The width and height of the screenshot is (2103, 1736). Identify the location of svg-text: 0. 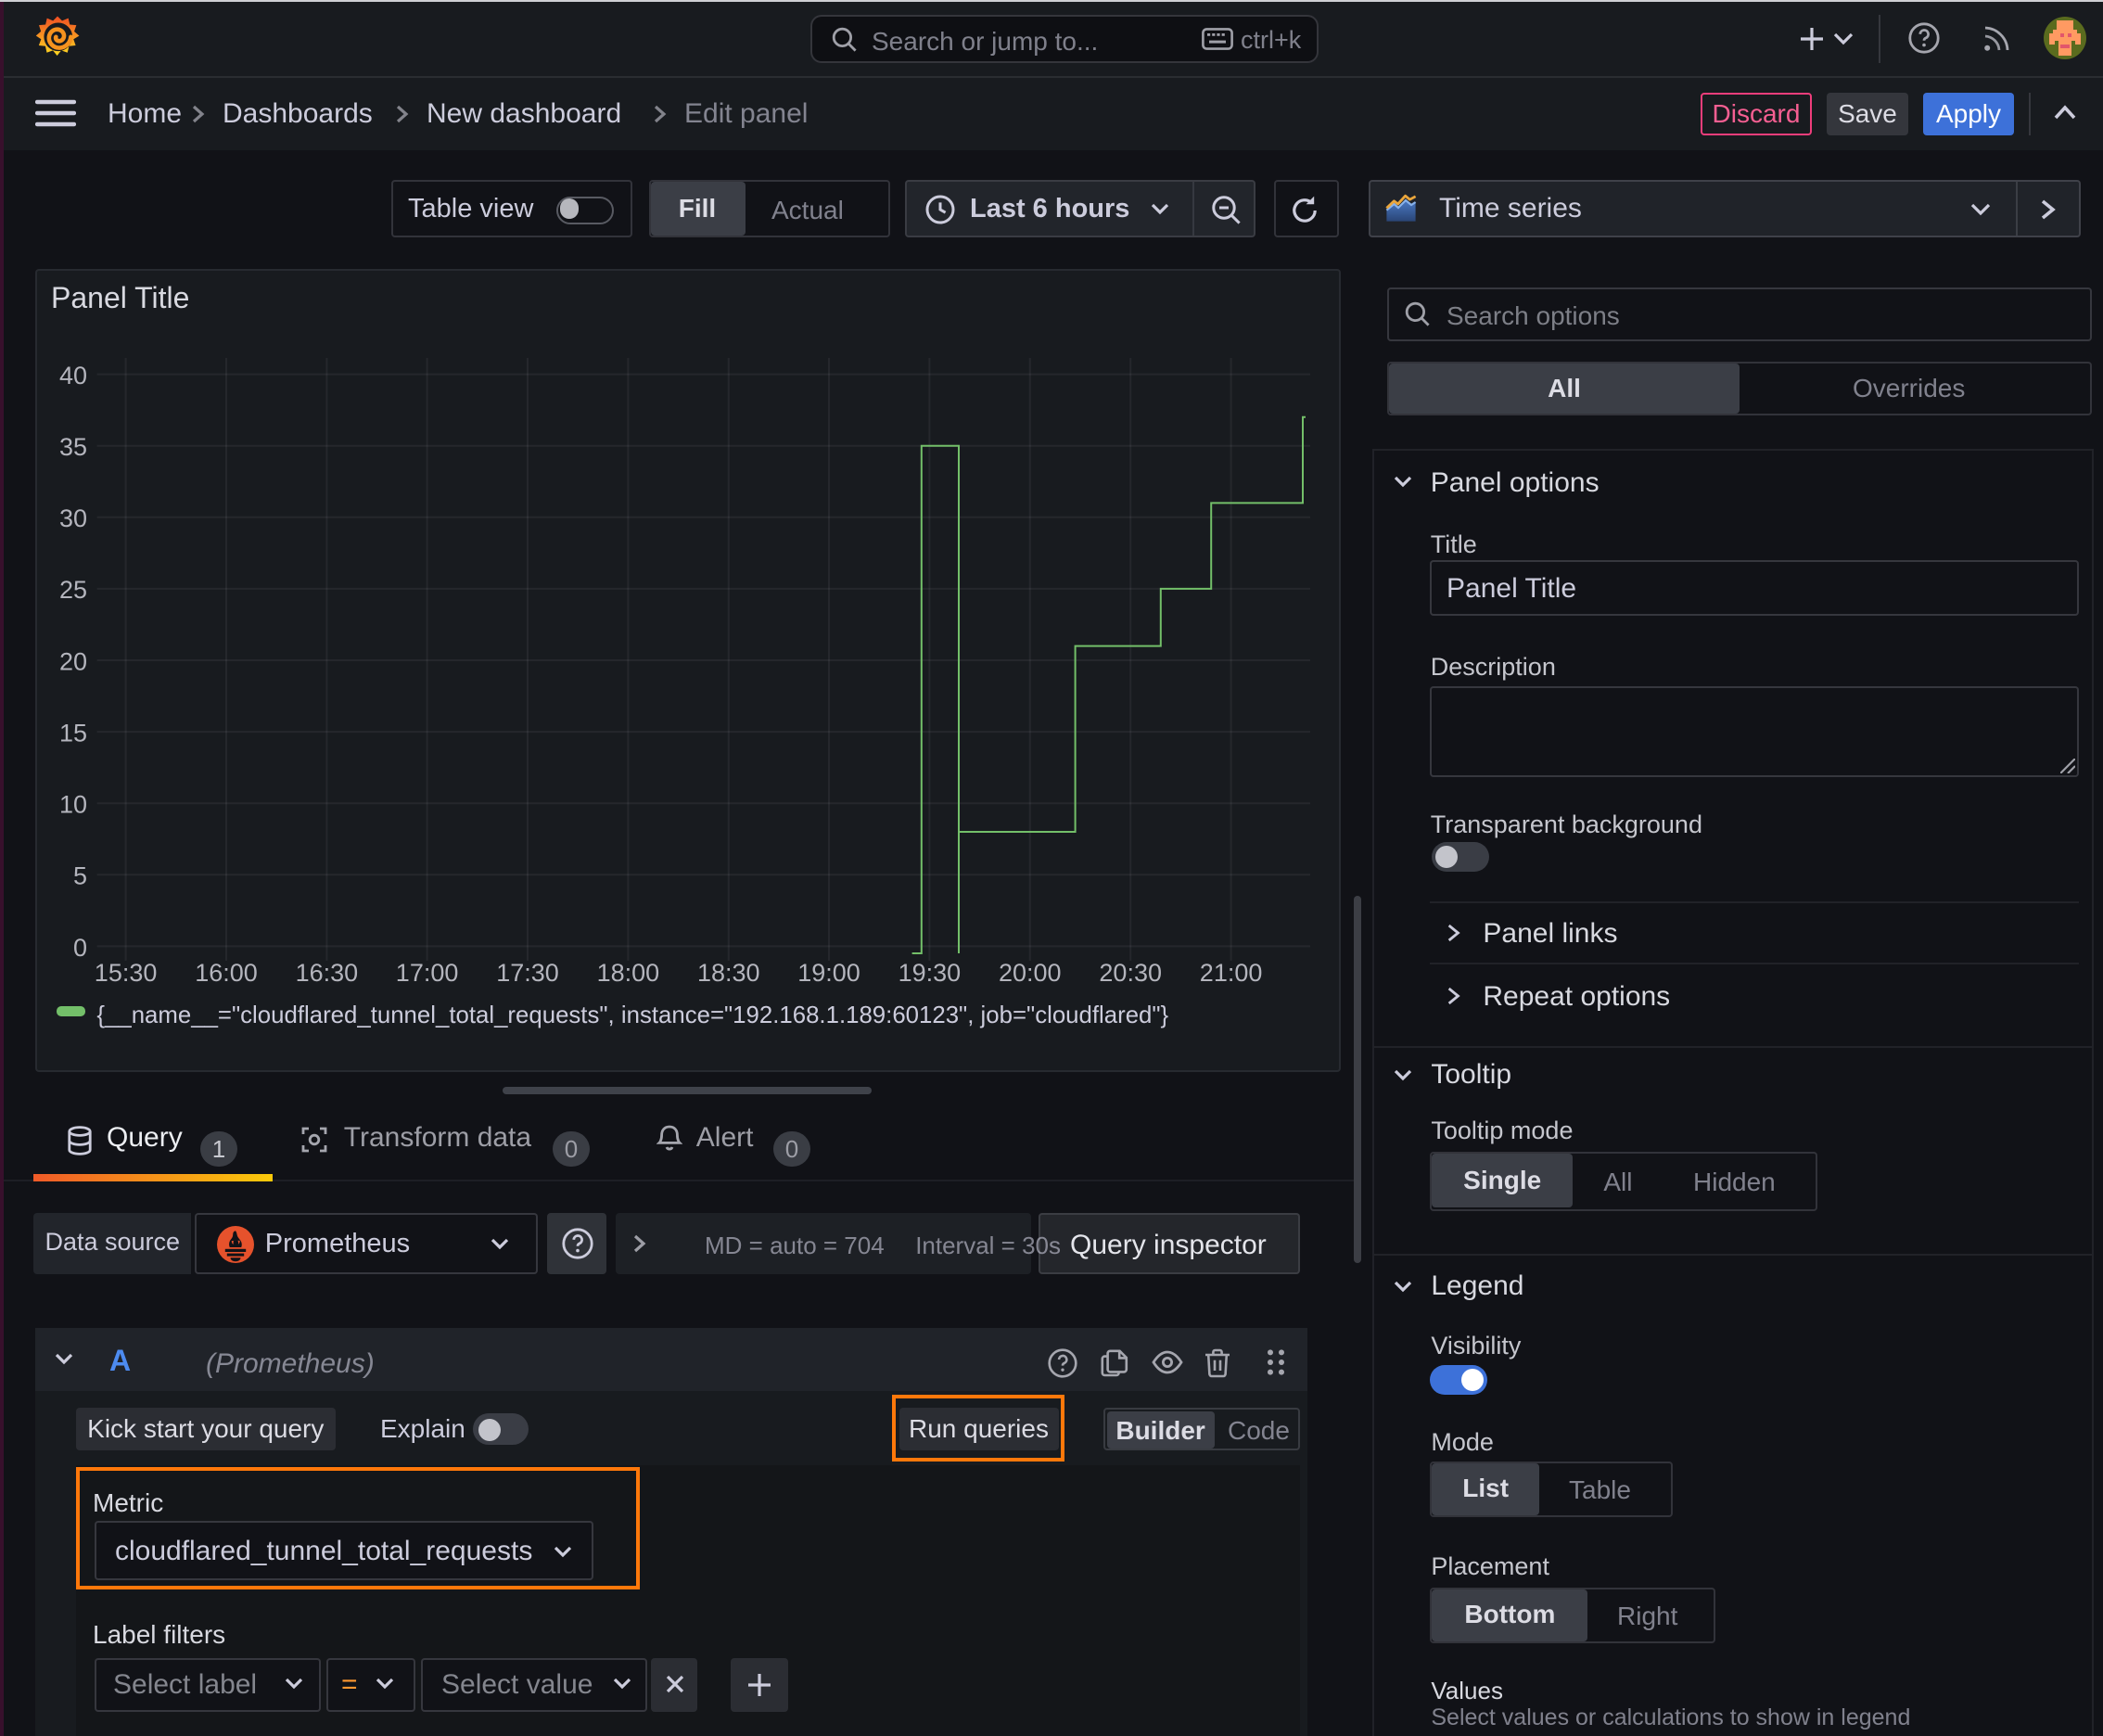
(79, 948).